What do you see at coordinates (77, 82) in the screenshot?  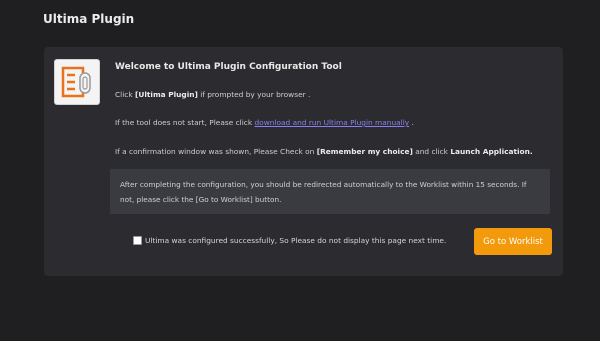 I see `ultima-plugin-logo-icon` at bounding box center [77, 82].